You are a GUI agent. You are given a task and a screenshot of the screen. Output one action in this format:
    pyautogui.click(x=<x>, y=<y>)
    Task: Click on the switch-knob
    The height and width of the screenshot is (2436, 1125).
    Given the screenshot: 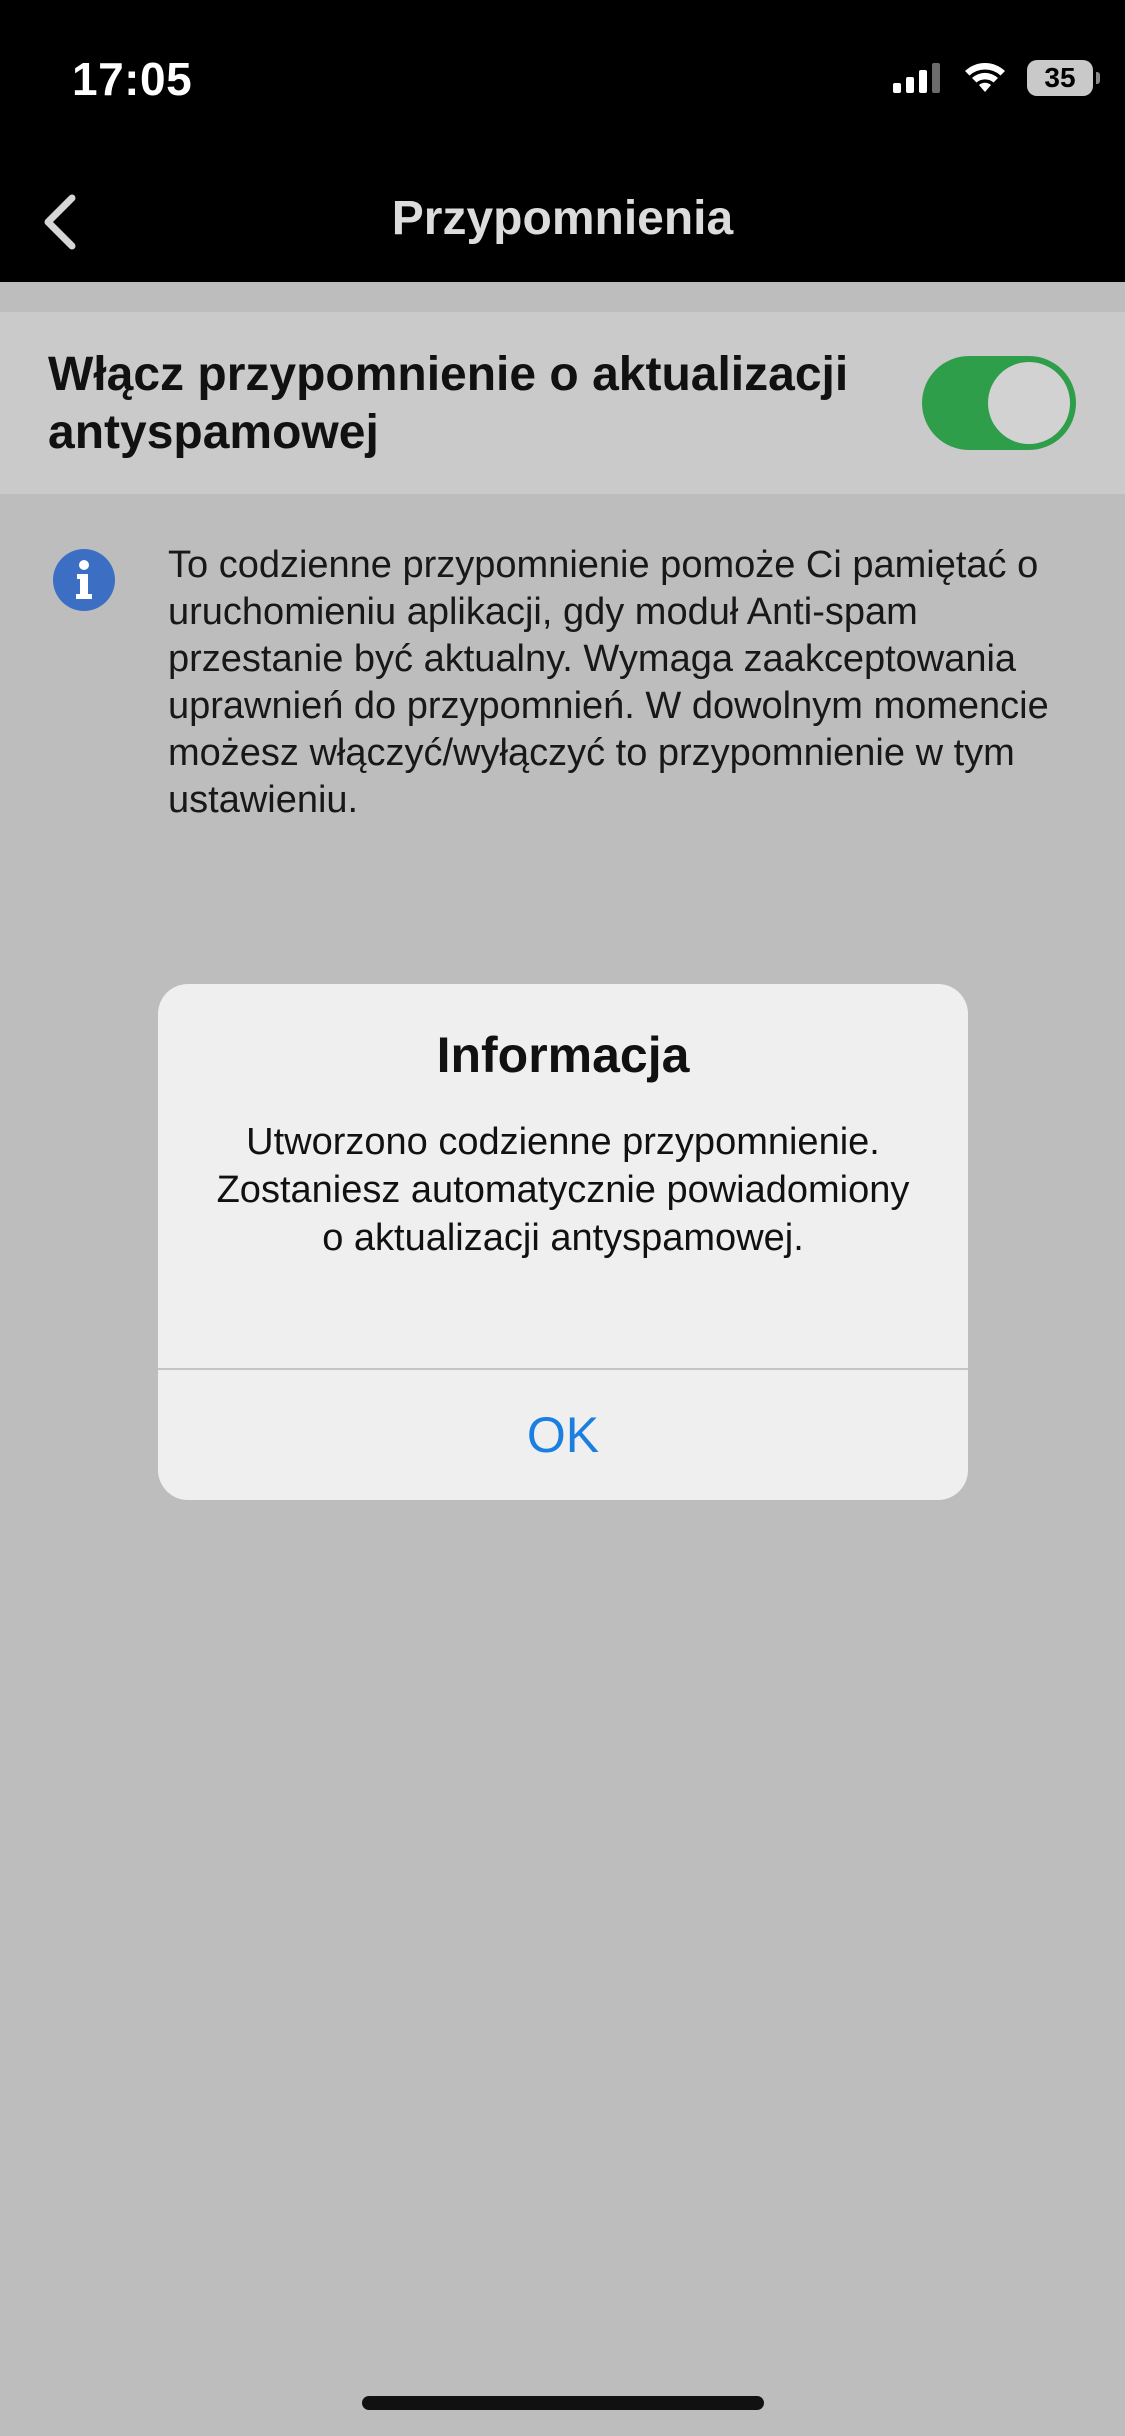 What is the action you would take?
    pyautogui.click(x=1029, y=403)
    